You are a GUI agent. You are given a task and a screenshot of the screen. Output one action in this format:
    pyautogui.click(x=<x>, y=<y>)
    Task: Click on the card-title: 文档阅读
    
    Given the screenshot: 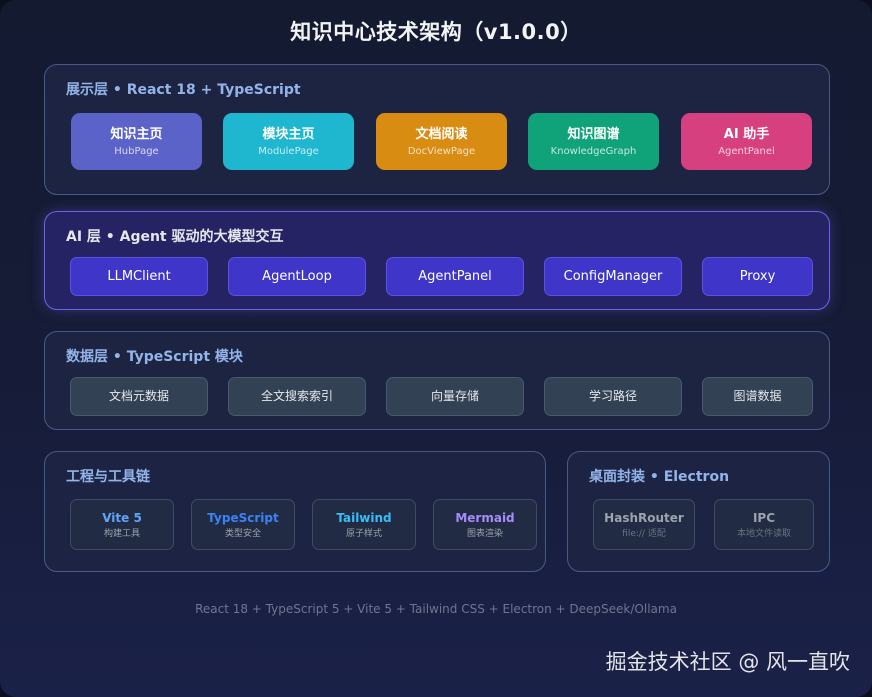 What is the action you would take?
    pyautogui.click(x=441, y=134)
    